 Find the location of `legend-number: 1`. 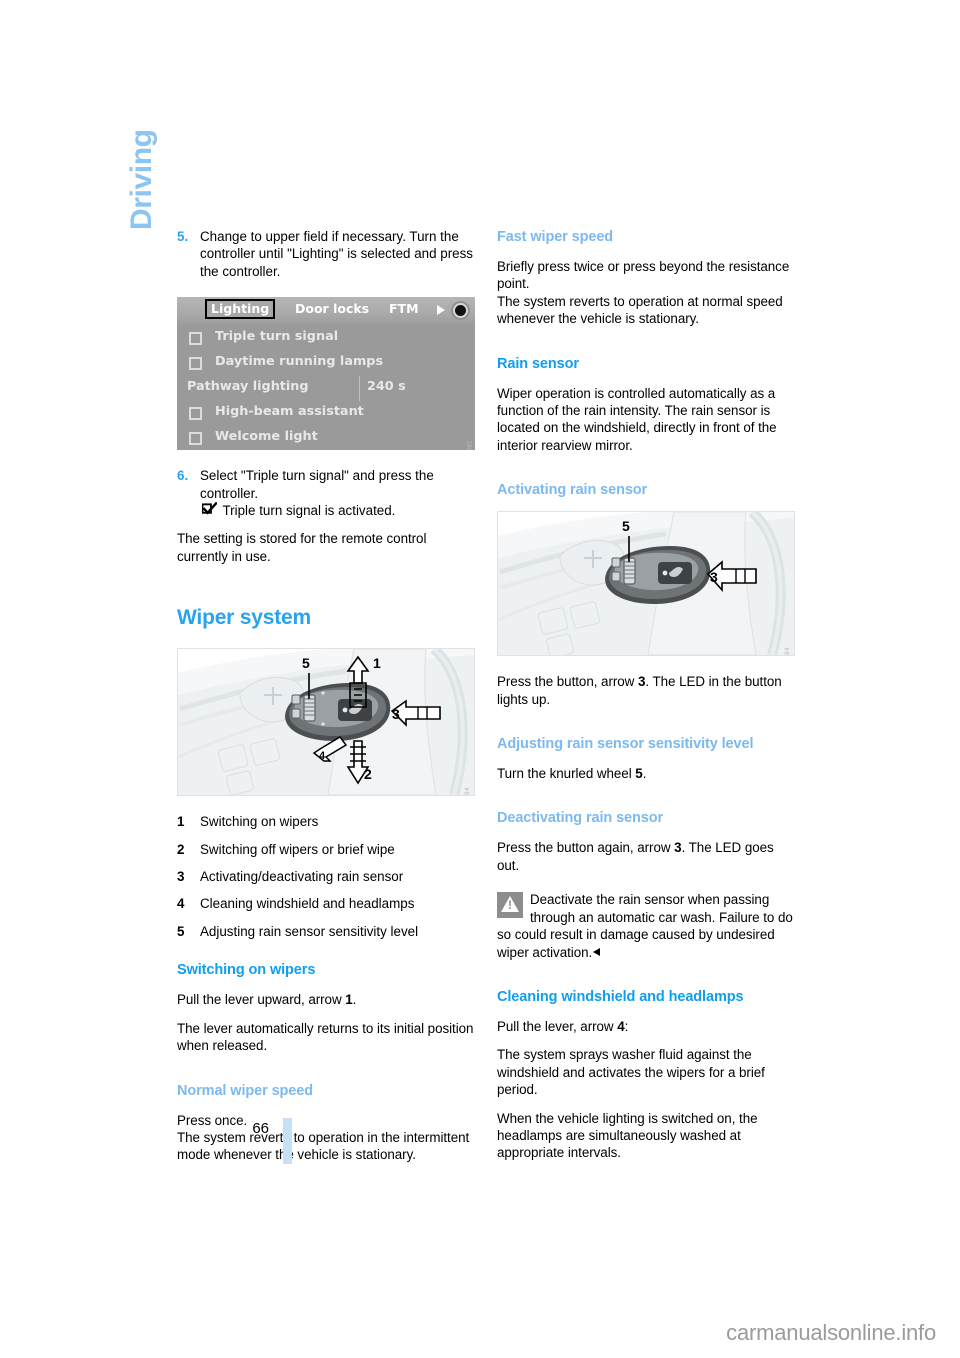

legend-number: 1 is located at coordinates (181, 822).